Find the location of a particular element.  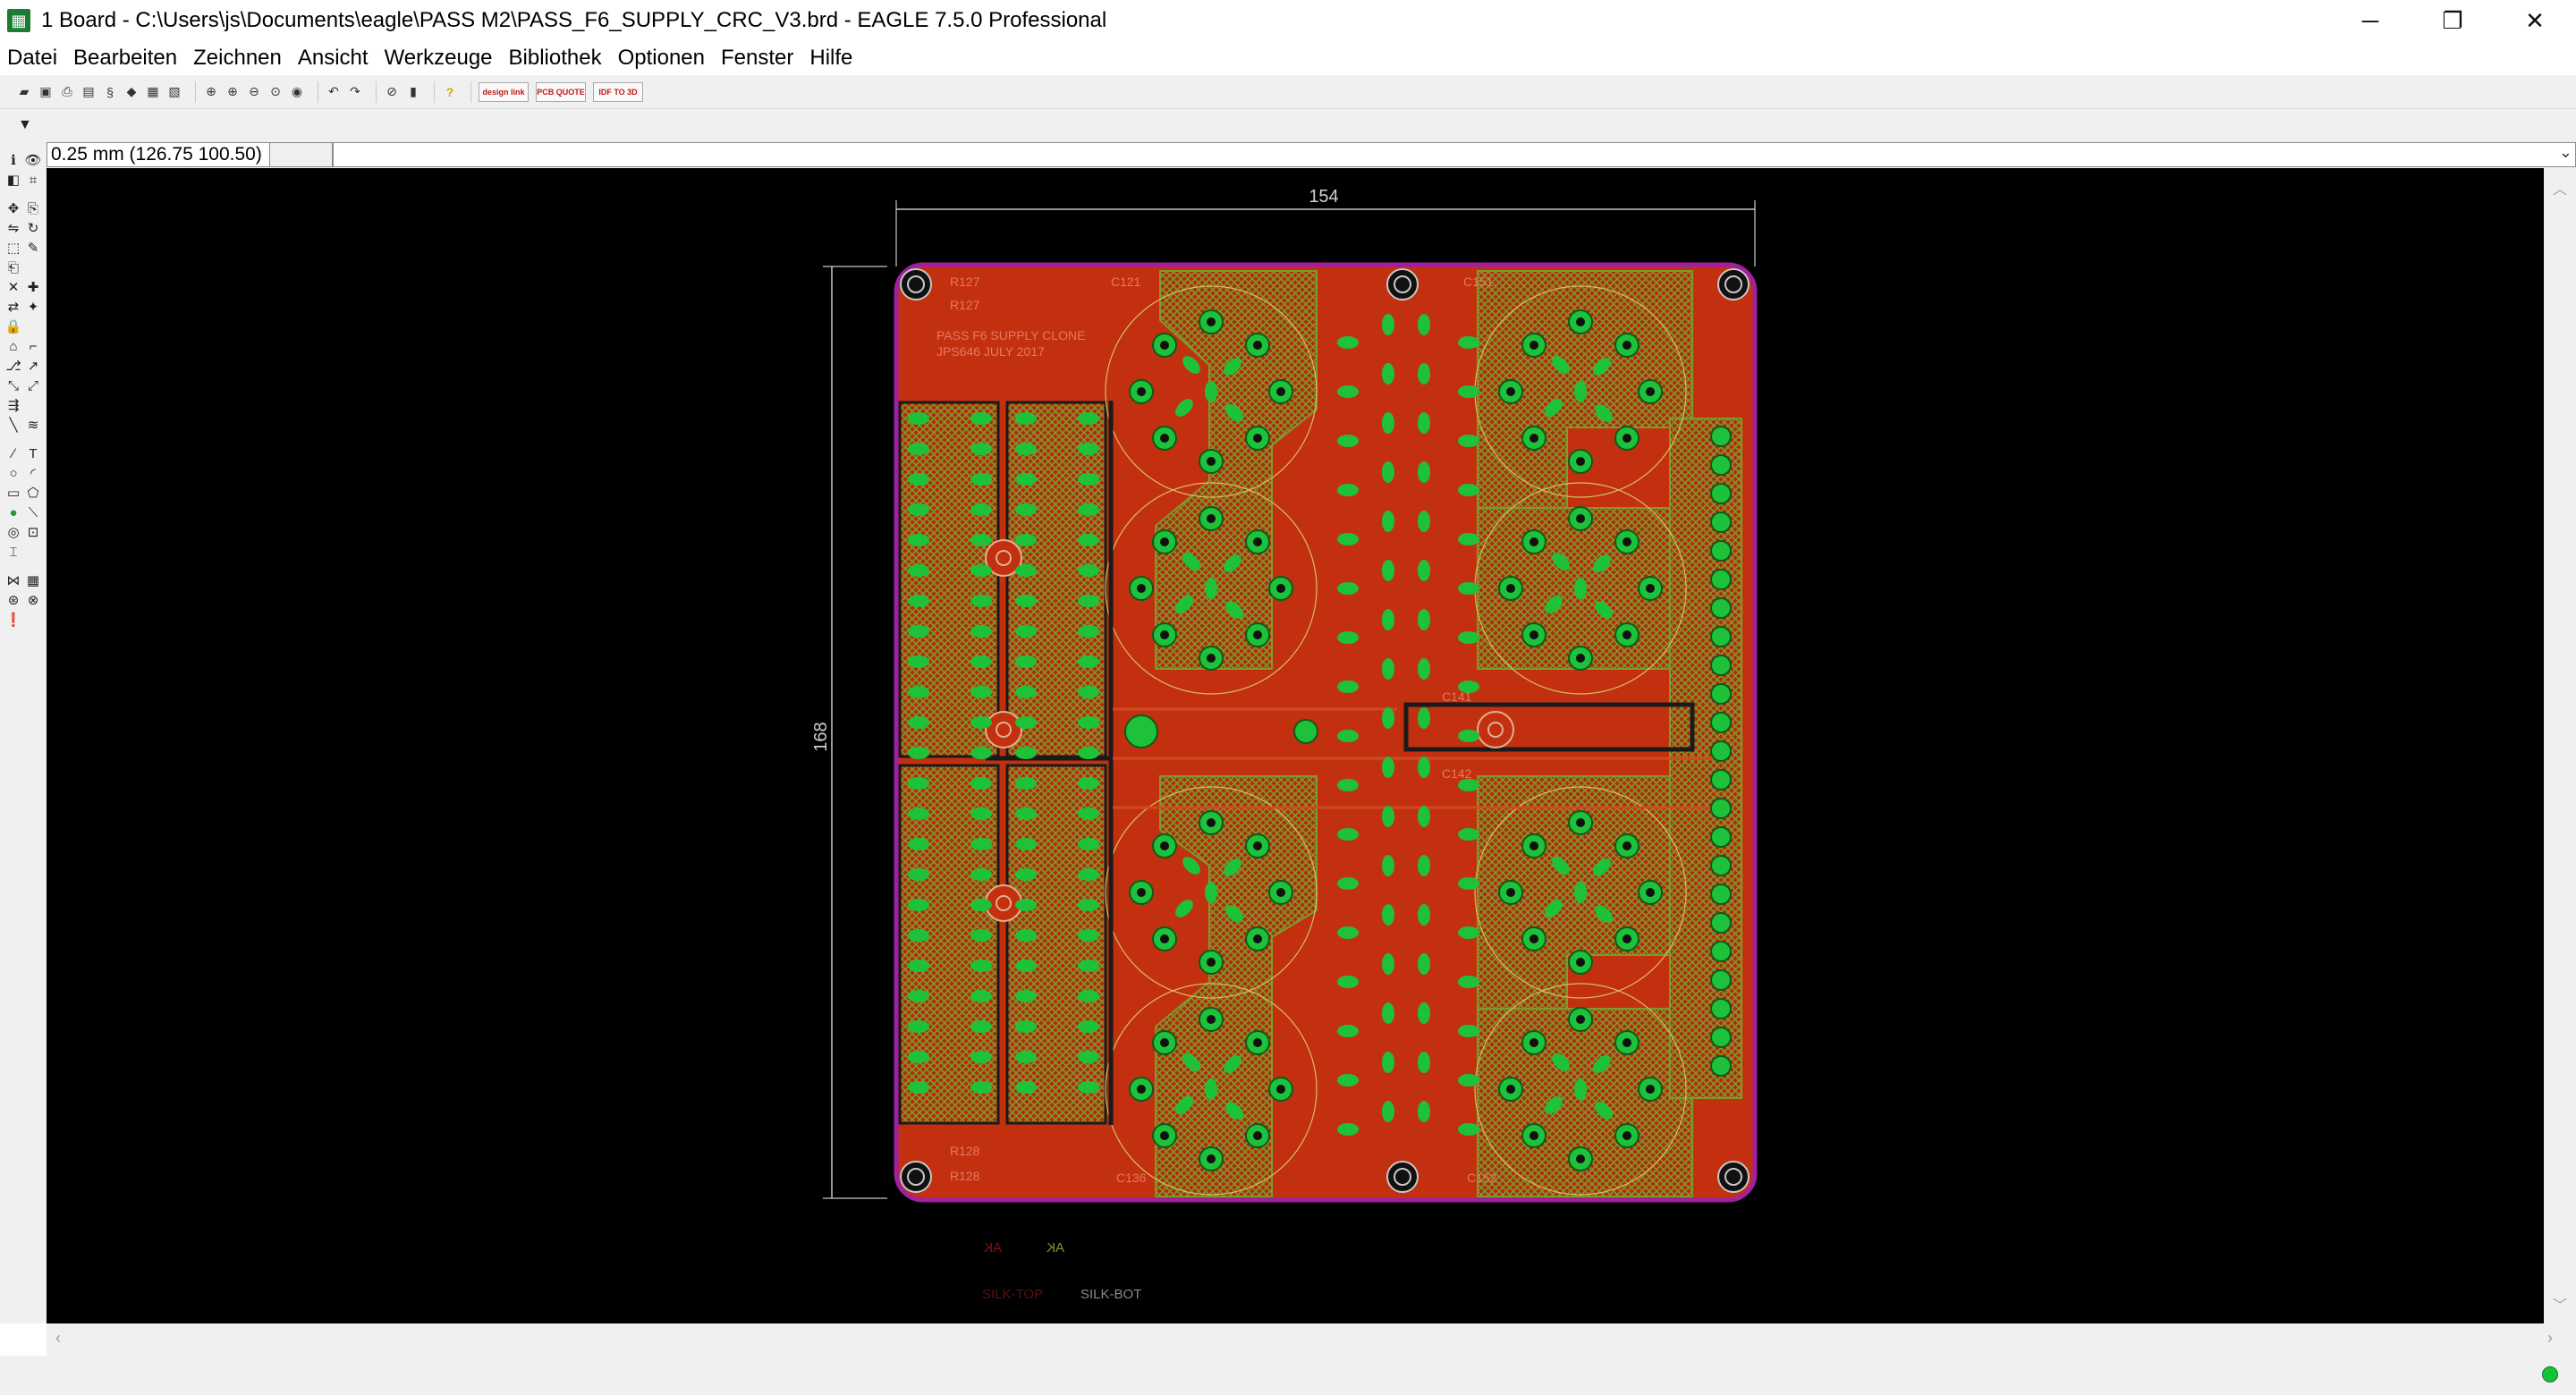

chevron-down-icon: ▼ is located at coordinates (25, 125).